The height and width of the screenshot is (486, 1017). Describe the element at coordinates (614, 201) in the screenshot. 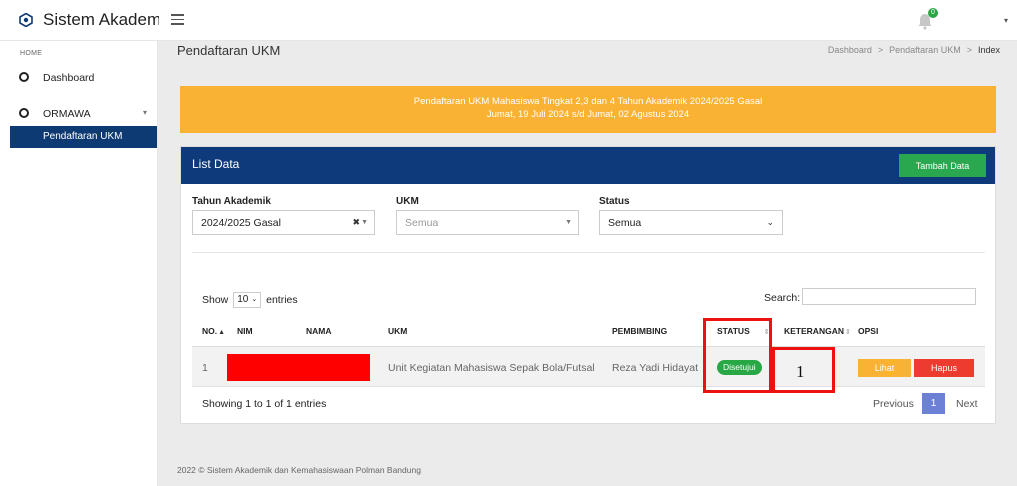

I see `filter-status-label: Status` at that location.